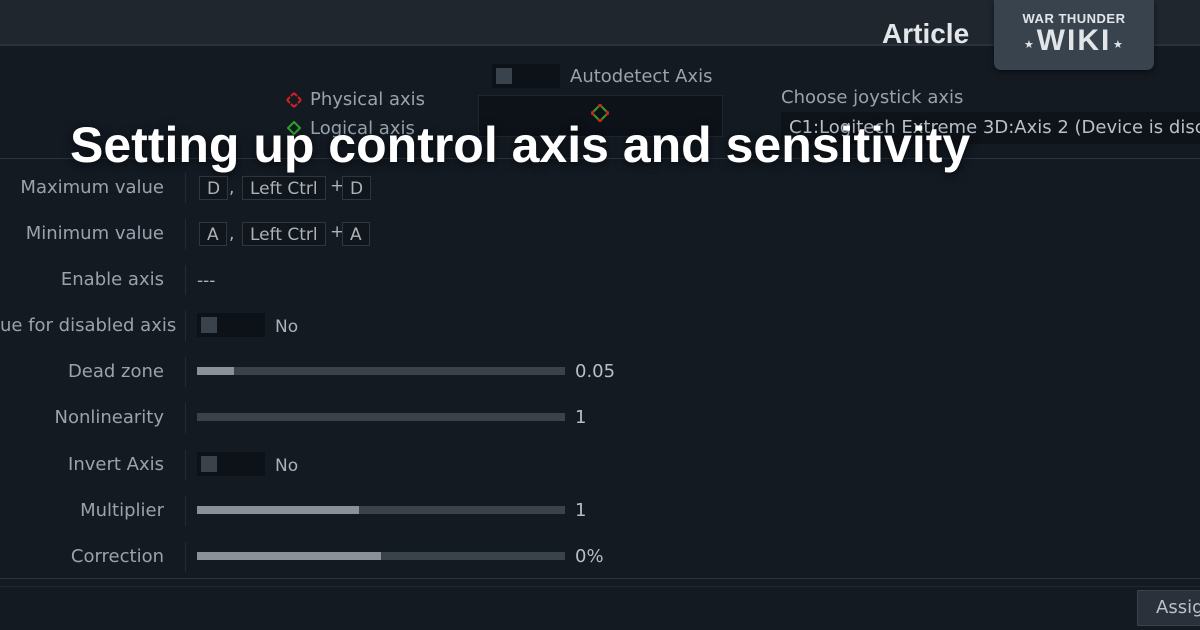  What do you see at coordinates (595, 371) in the screenshot?
I see `dead-zone-value: 0.05` at bounding box center [595, 371].